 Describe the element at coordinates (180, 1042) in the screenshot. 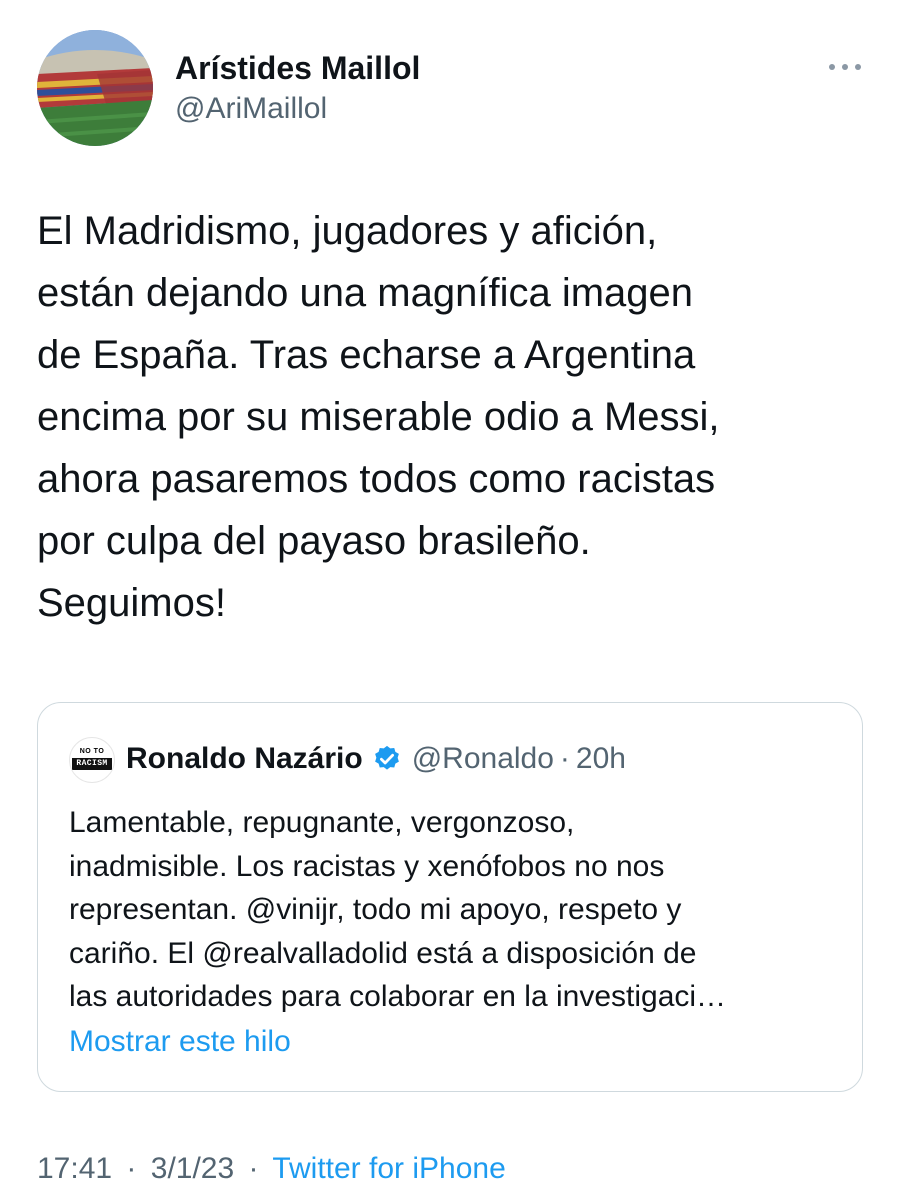

I see `show-thread-link: Mostrar este hilo` at that location.